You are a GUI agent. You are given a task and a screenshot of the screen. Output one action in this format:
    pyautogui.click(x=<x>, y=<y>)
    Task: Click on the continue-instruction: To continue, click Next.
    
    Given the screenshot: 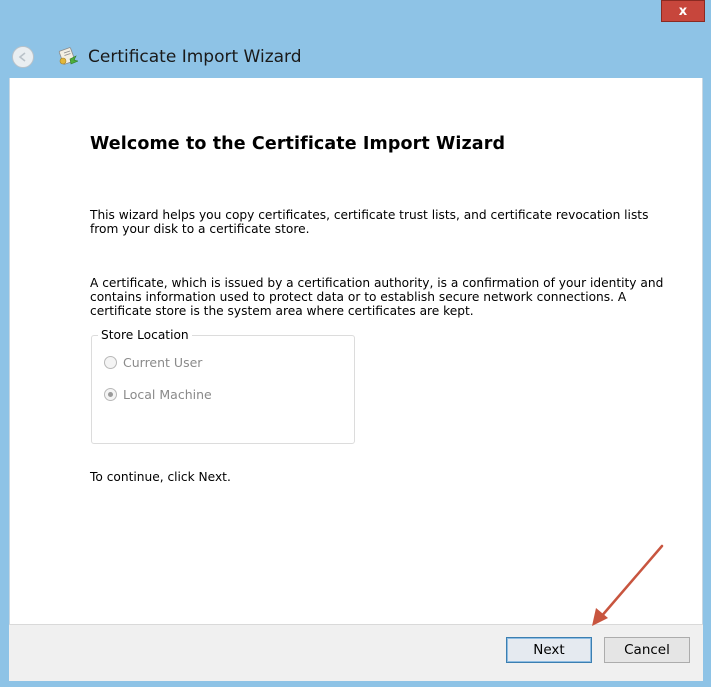 What is the action you would take?
    pyautogui.click(x=160, y=477)
    